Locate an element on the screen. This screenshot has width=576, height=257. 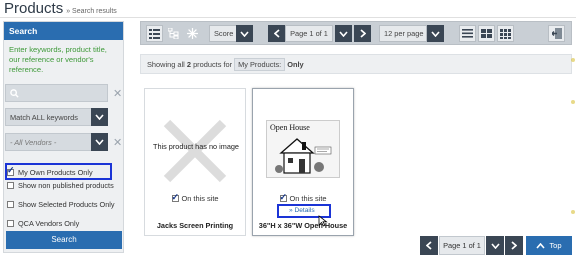
checkbox-selected-only: Show Selected Products Only is located at coordinates (61, 204).